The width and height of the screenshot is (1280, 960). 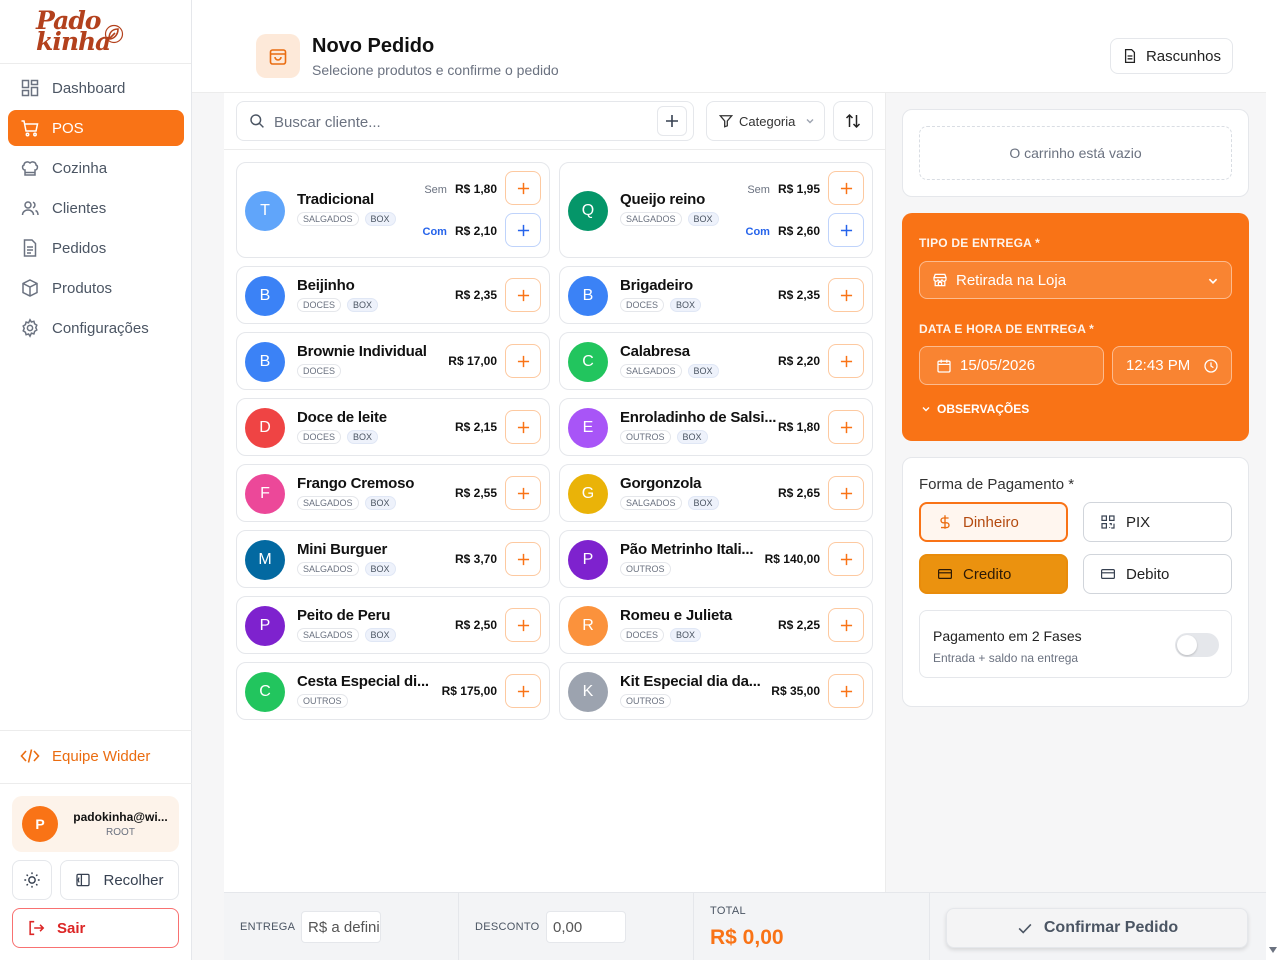 What do you see at coordinates (82, 288) in the screenshot?
I see `sidebar-item-label: Produtos` at bounding box center [82, 288].